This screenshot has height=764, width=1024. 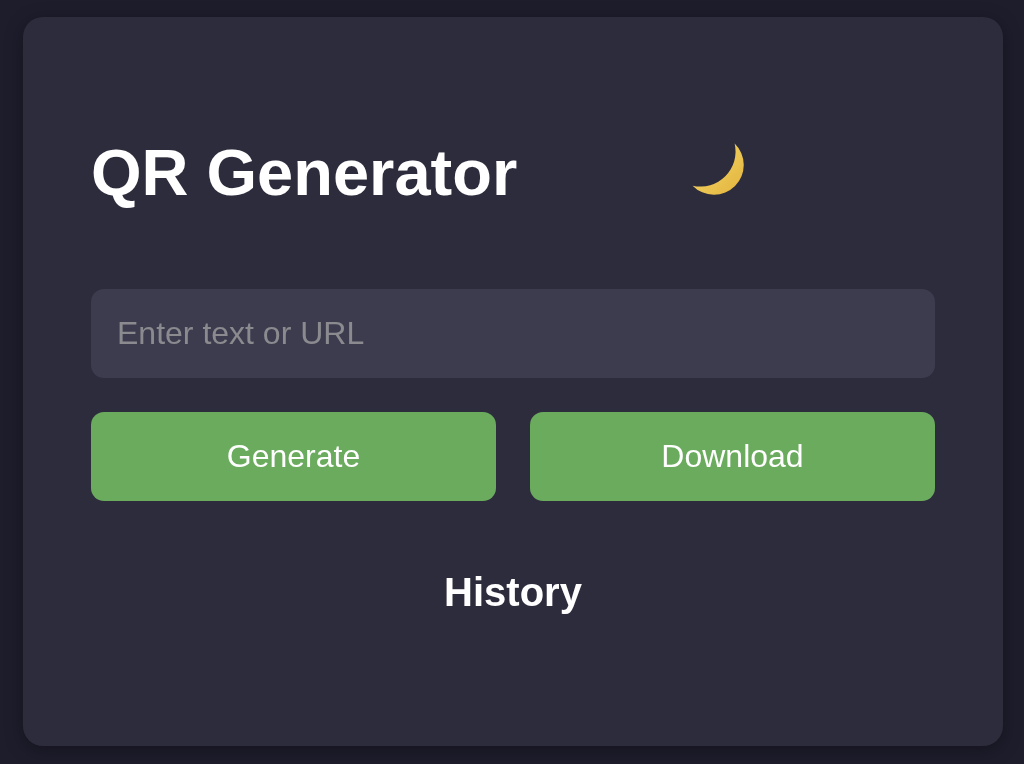 What do you see at coordinates (513, 592) in the screenshot?
I see `history-heading: History` at bounding box center [513, 592].